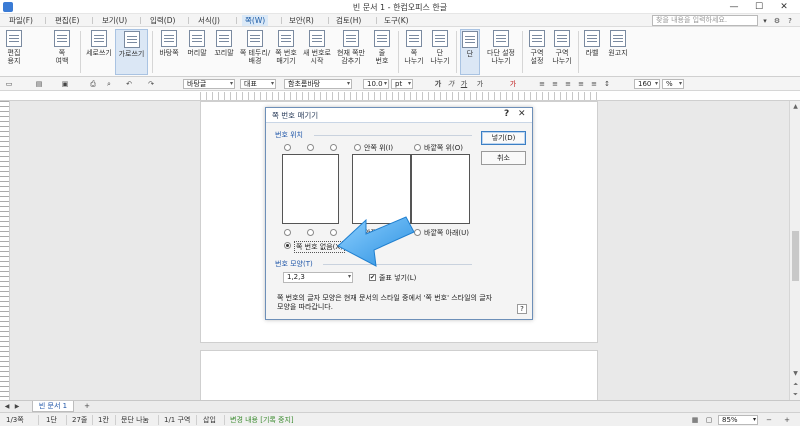 The width and height of the screenshot is (800, 426). I want to click on status-track-changes: 변경 내용 [기록 중지], so click(262, 420).